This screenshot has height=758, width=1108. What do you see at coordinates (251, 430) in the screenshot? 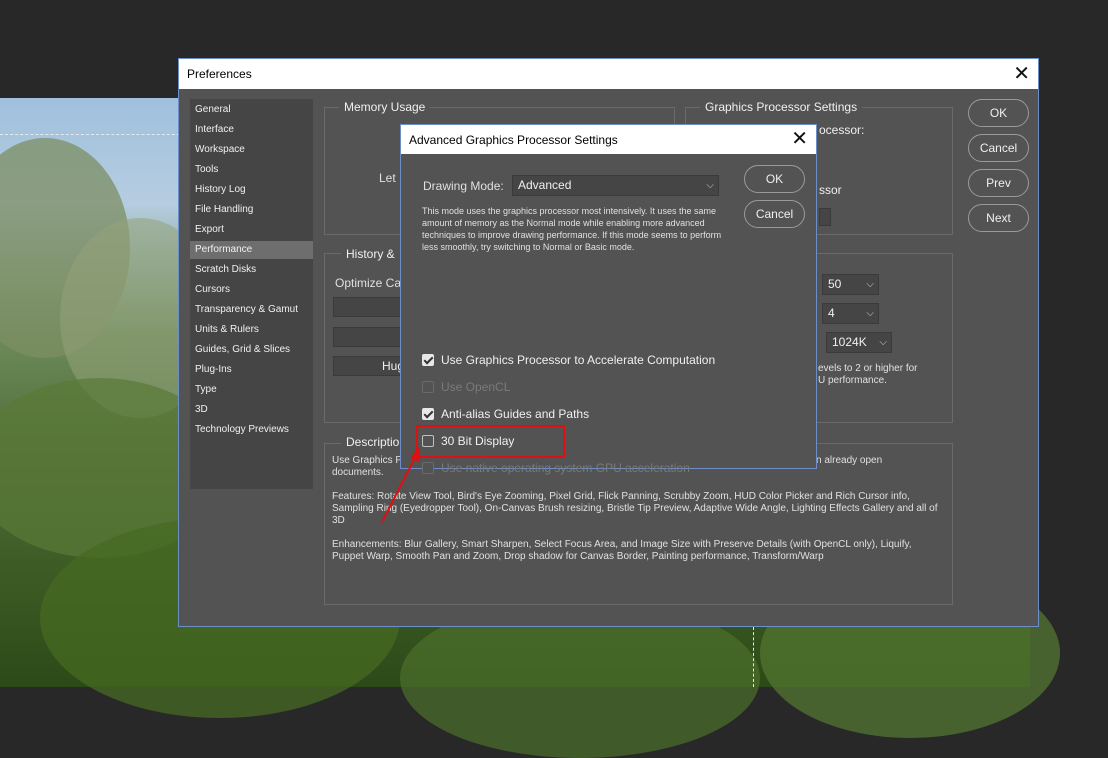
I see `sidebar-item-technology-previews: Technology Previews` at bounding box center [251, 430].